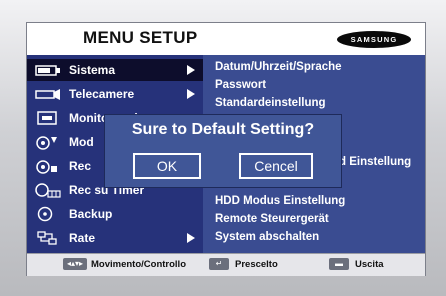 This screenshot has height=296, width=446. What do you see at coordinates (223, 151) in the screenshot?
I see `default-setting-dialog: Sure to Default Setting? OK Cencel` at bounding box center [223, 151].